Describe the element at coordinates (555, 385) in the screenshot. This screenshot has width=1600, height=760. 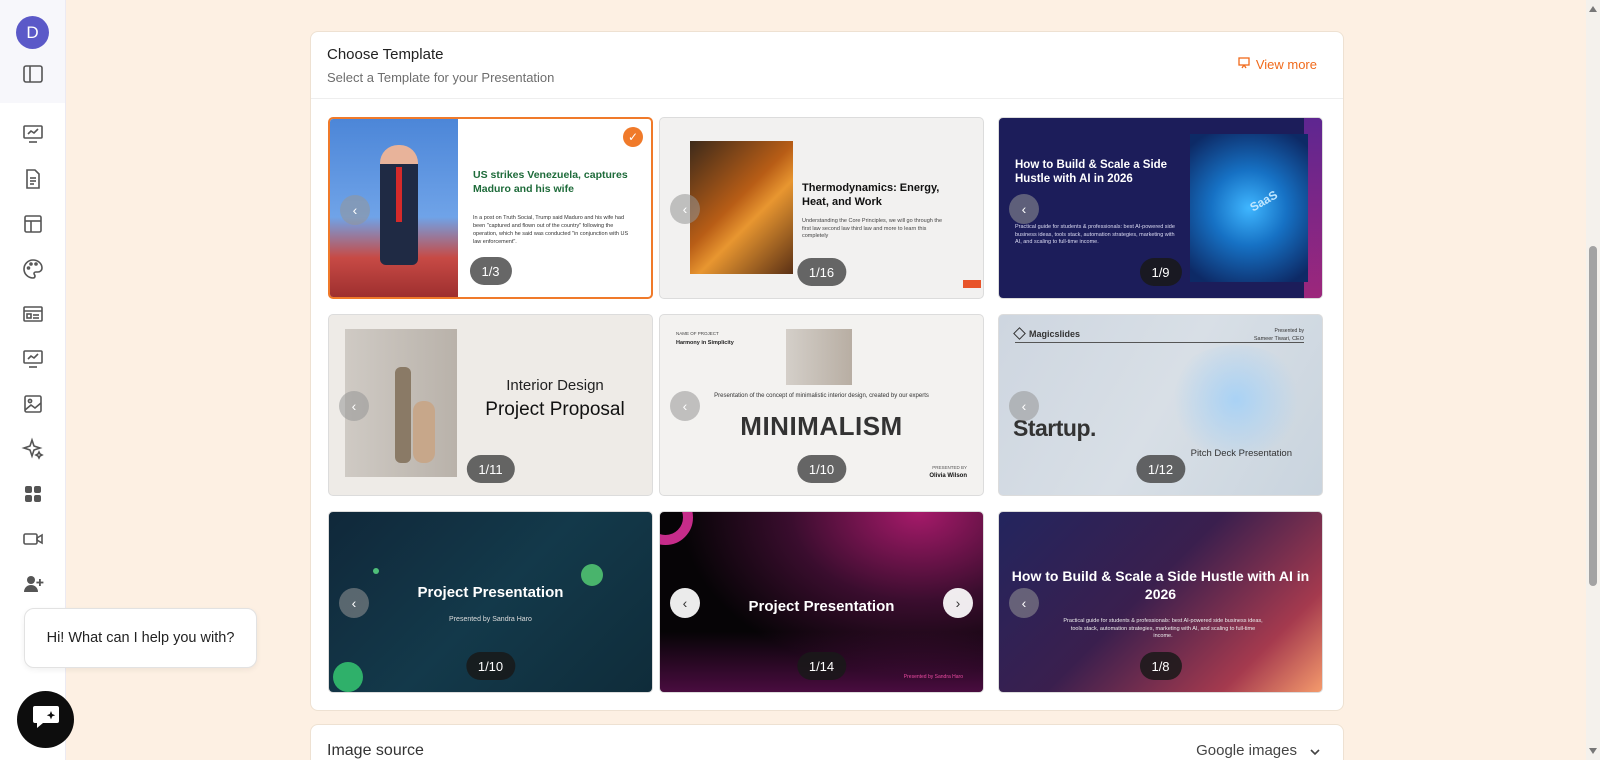
I see `template-subtitle: Interior Design` at that location.